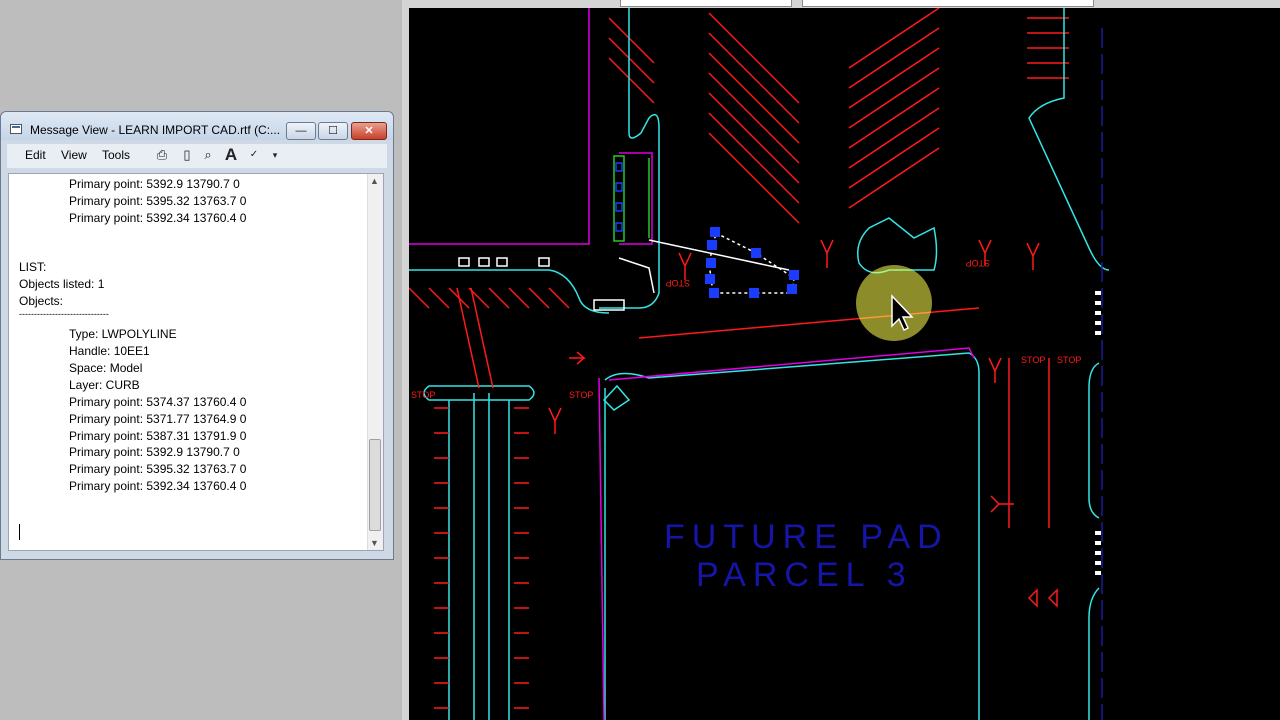  I want to click on message-line: Space: Model, so click(106, 368).